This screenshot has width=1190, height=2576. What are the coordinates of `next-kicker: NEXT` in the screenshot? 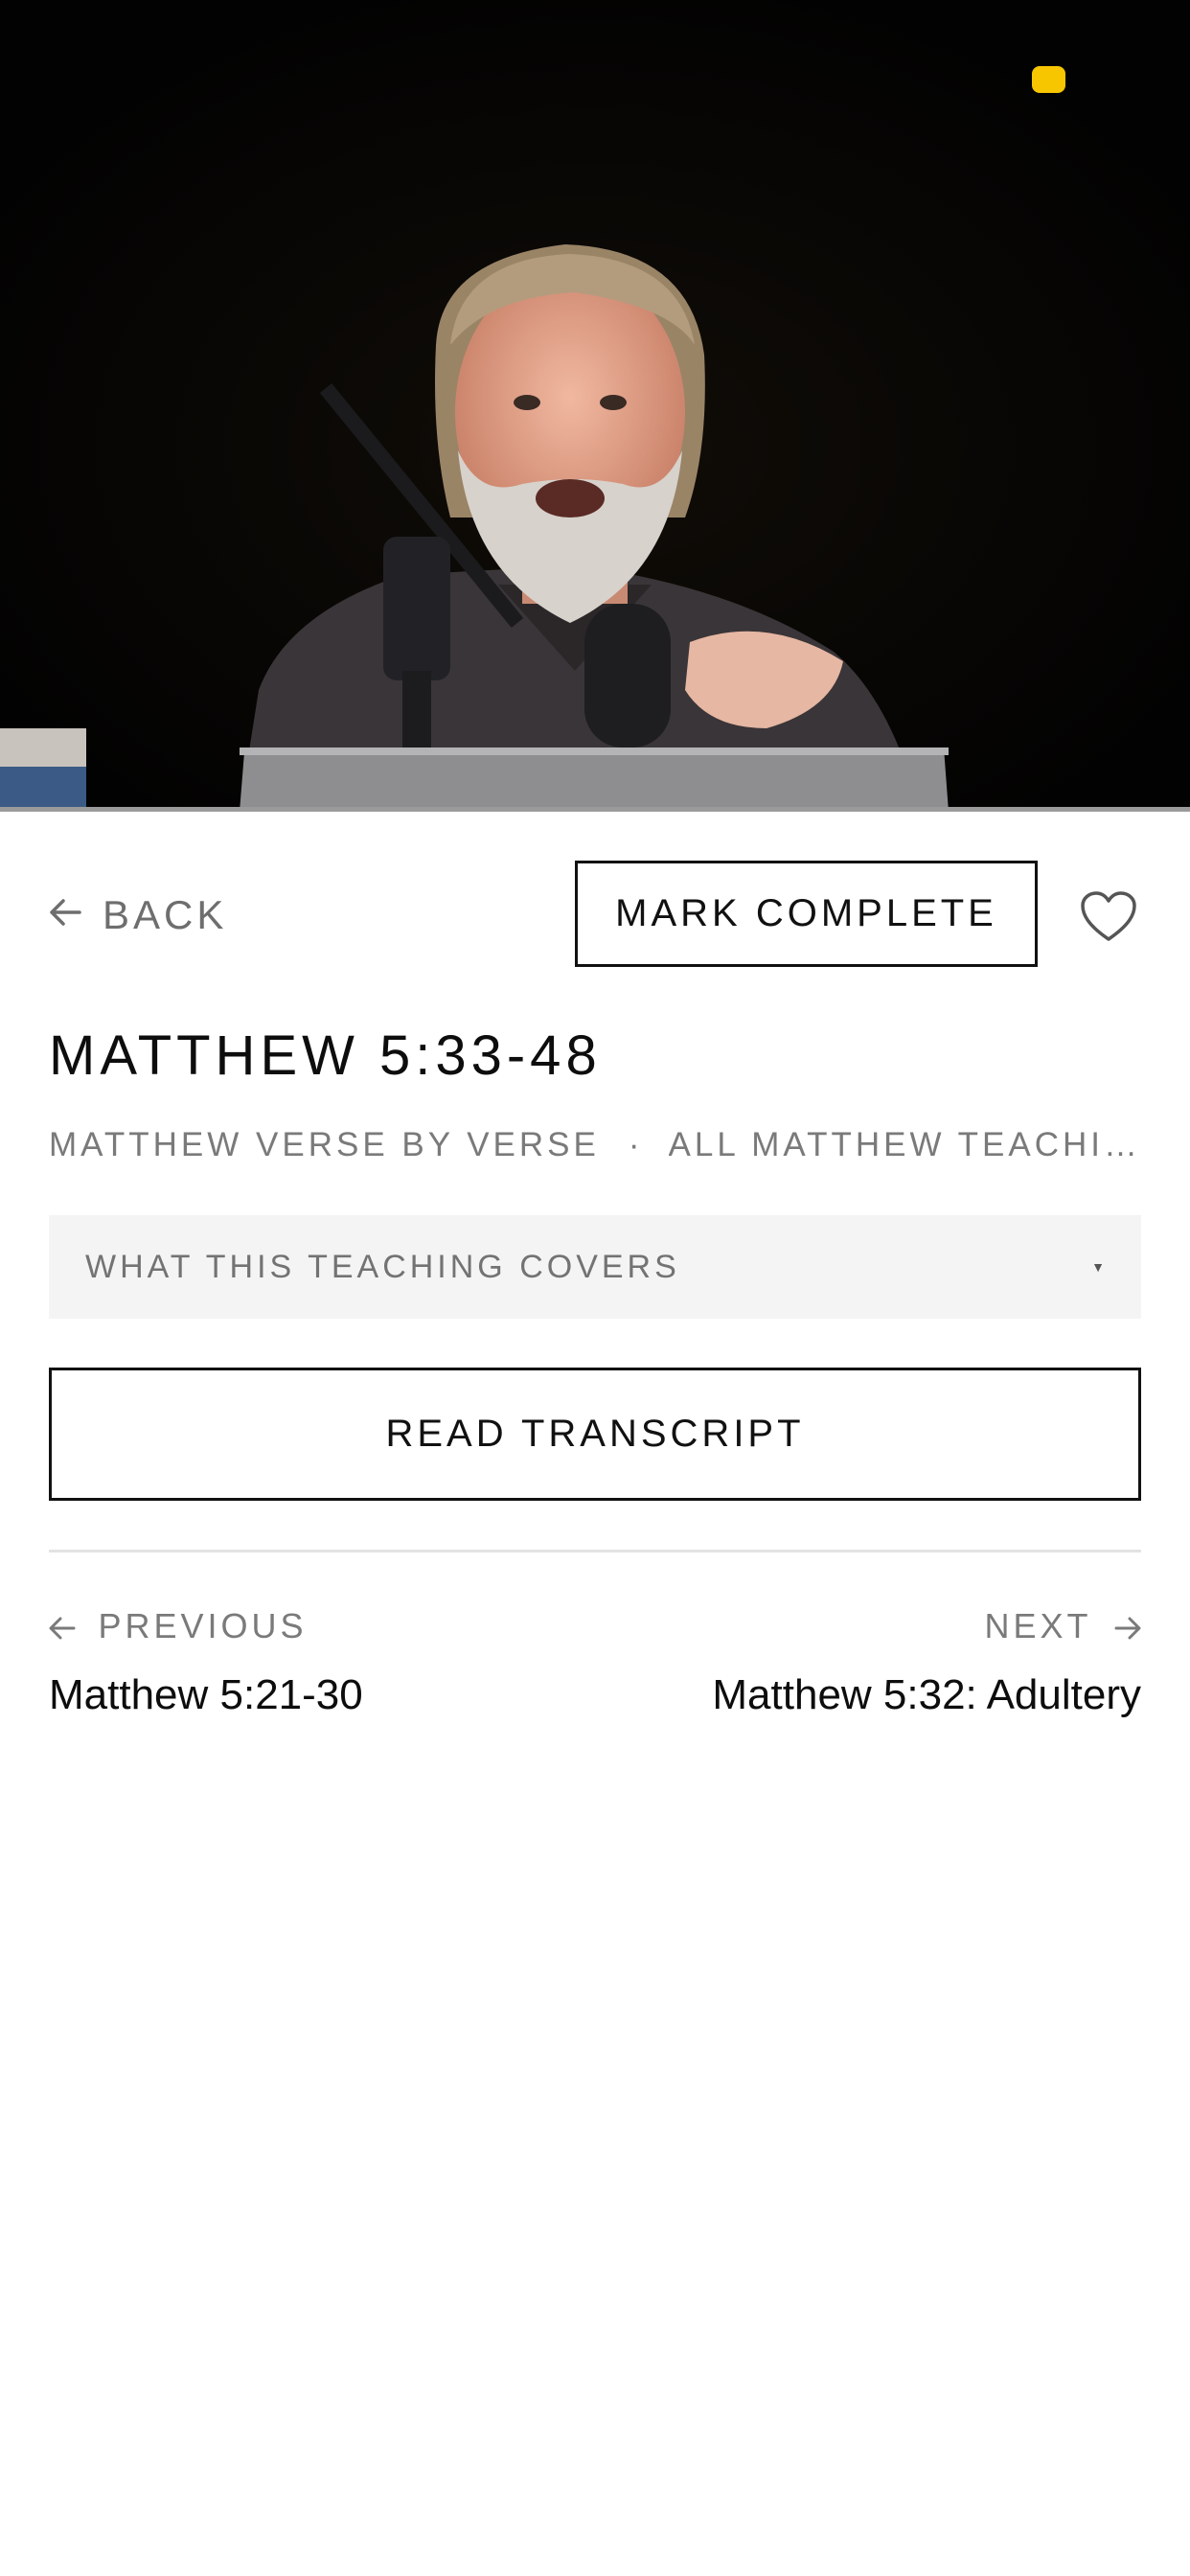 It's located at (873, 1626).